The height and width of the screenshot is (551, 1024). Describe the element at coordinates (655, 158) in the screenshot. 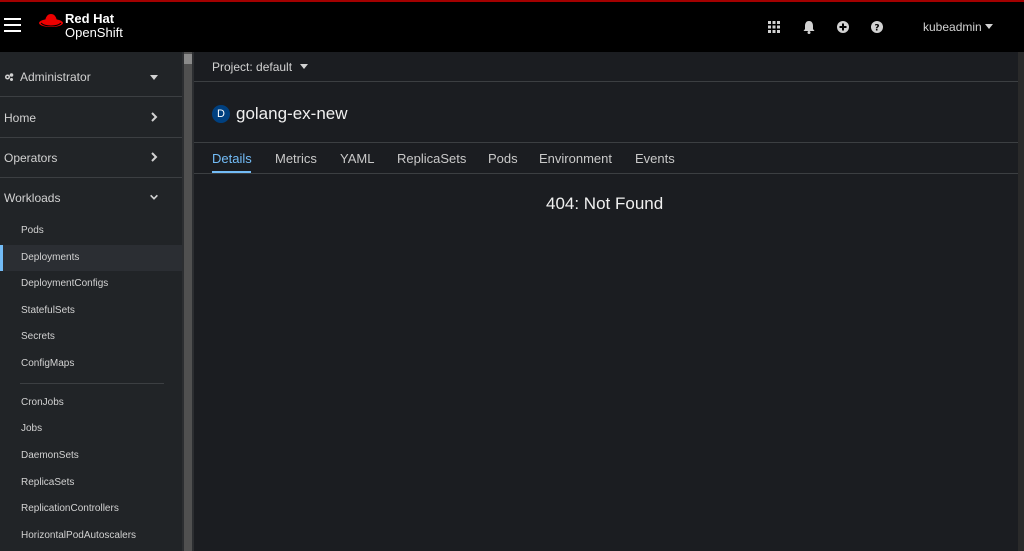

I see `tab-events: Events` at that location.